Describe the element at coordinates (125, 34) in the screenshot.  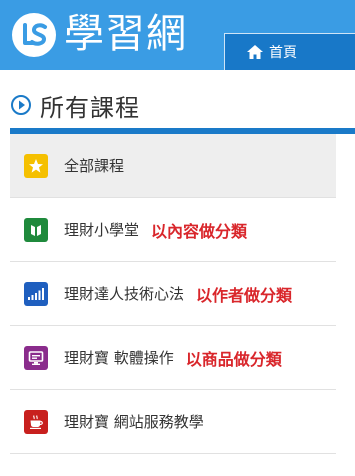
I see `site-title: 學習網` at that location.